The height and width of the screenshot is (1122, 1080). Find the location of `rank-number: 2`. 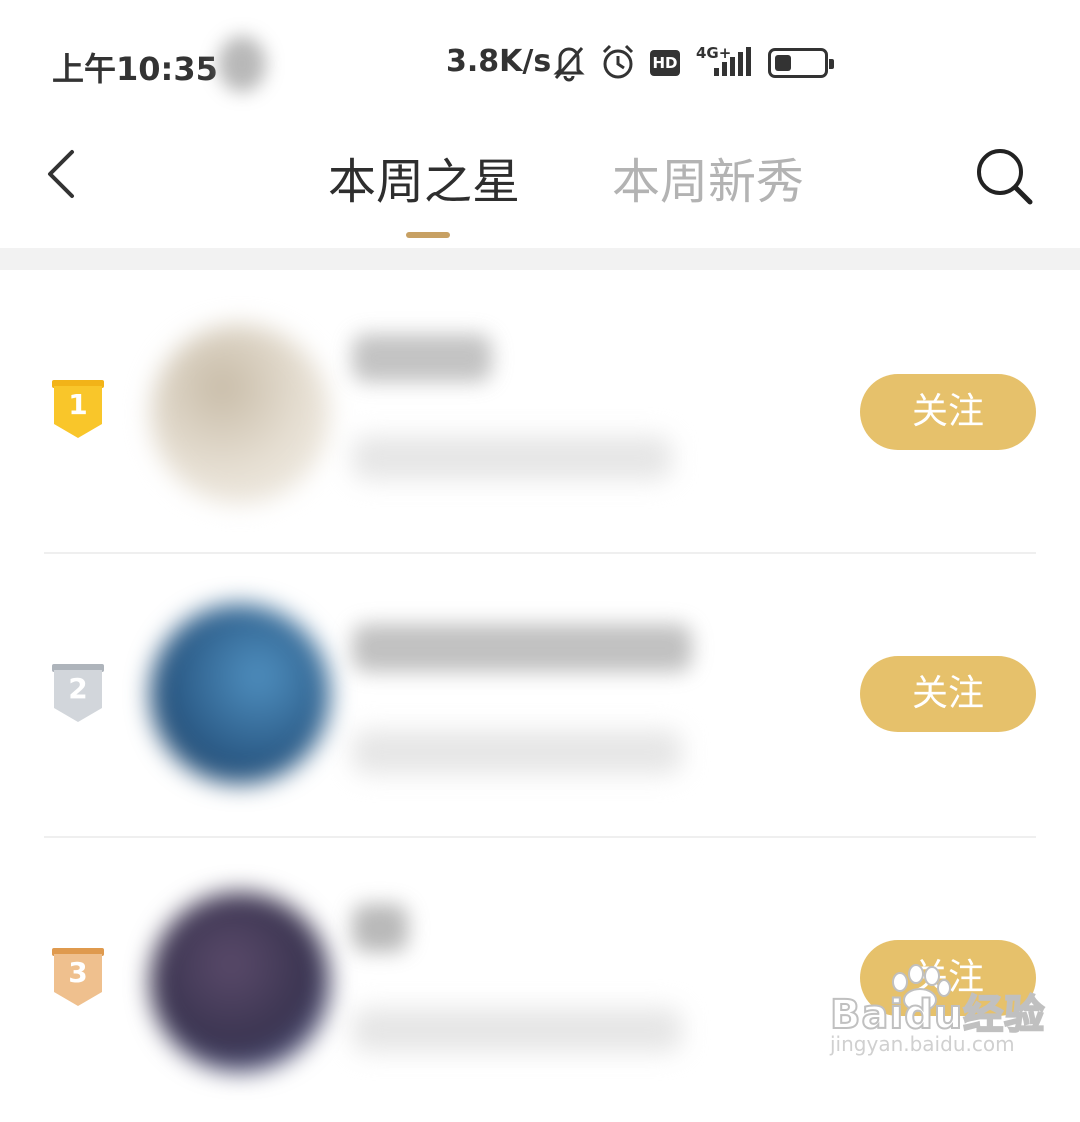

rank-number: 2 is located at coordinates (78, 688).